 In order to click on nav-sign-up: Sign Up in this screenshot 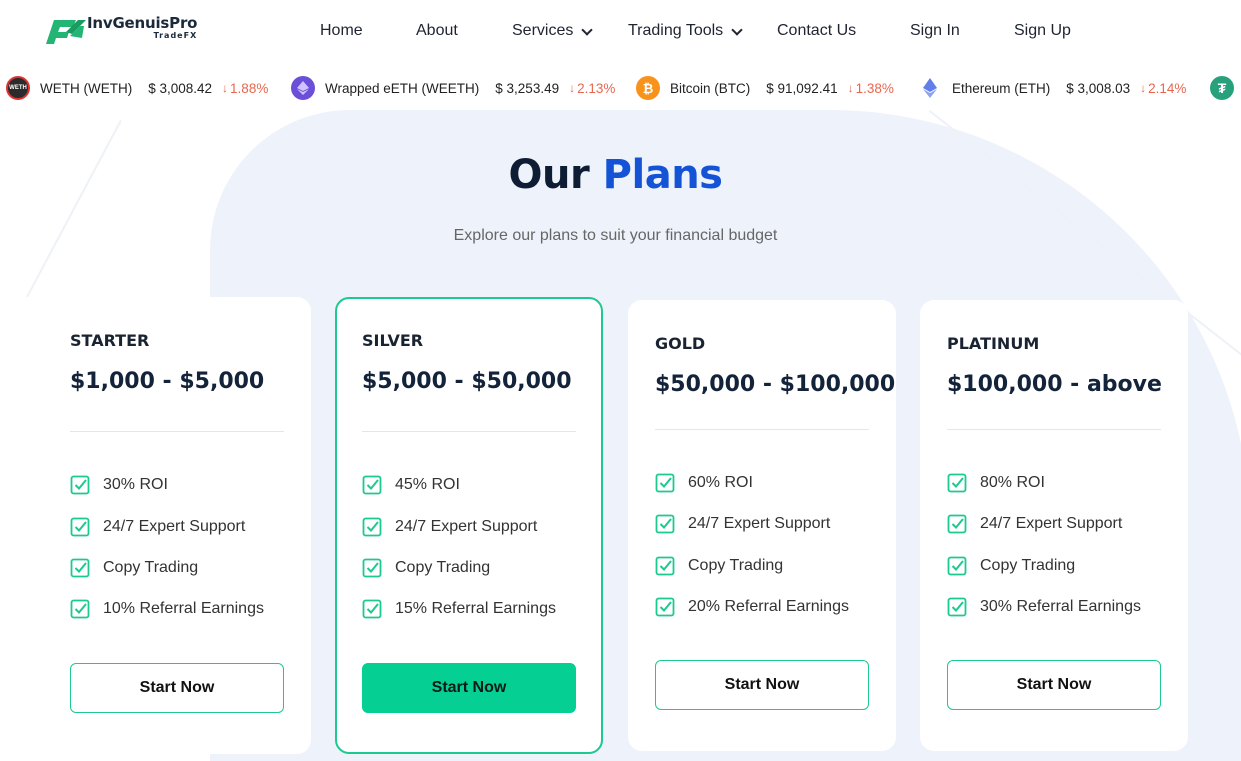, I will do `click(1042, 31)`.